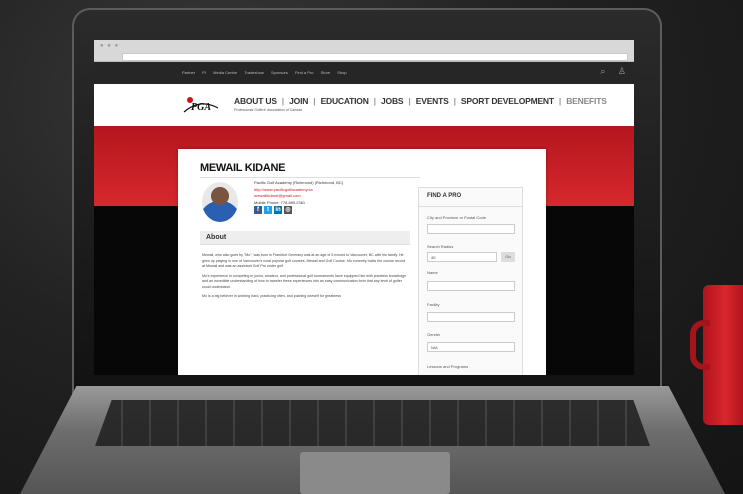 The height and width of the screenshot is (494, 743). What do you see at coordinates (341, 72) in the screenshot?
I see `utility-link: Shop` at bounding box center [341, 72].